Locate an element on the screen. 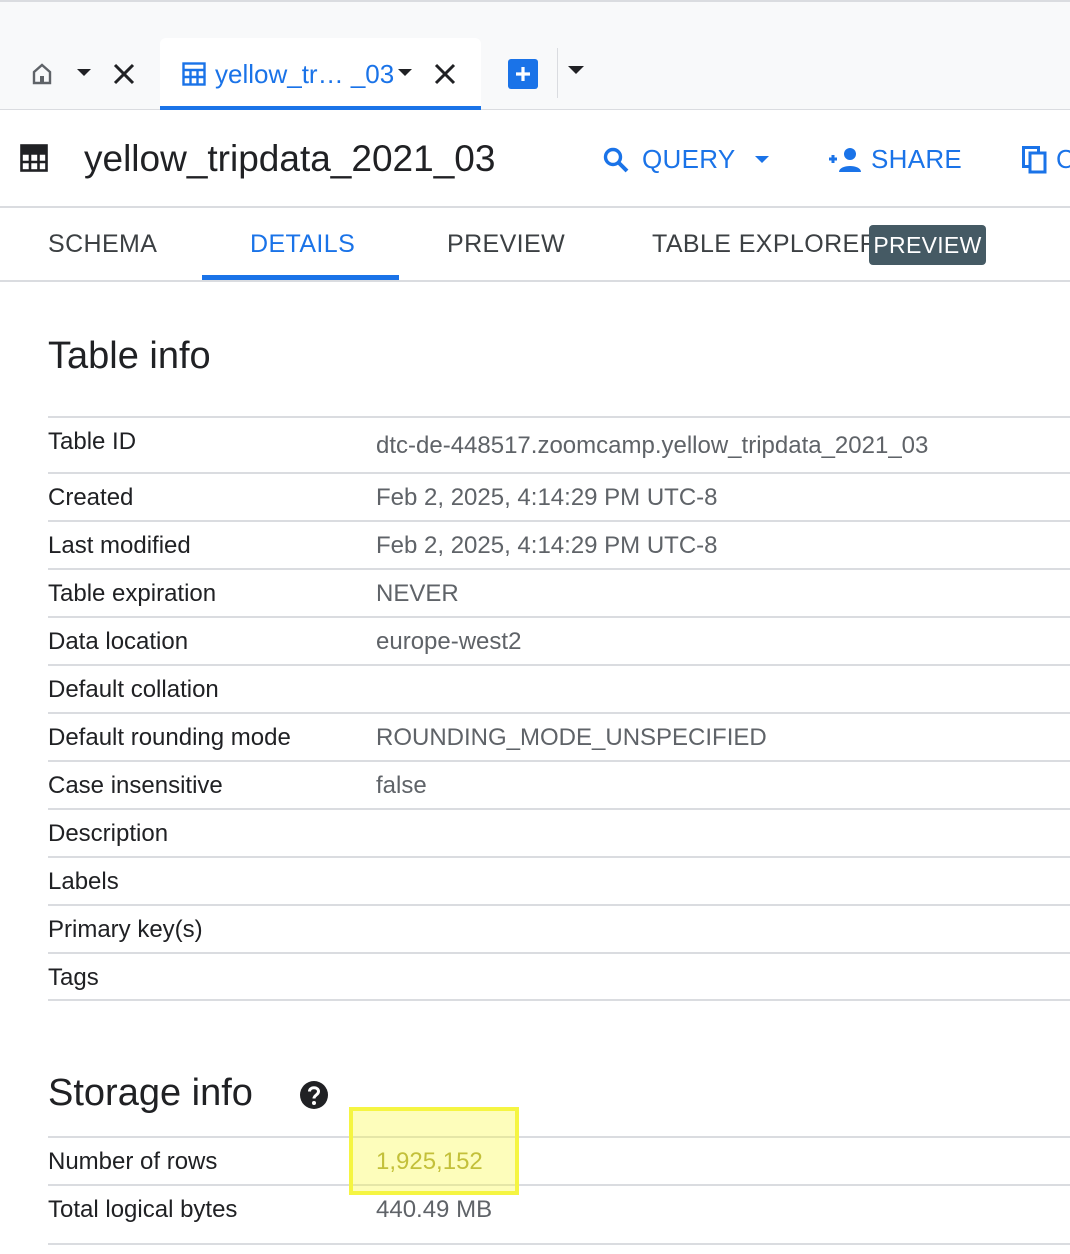 This screenshot has width=1070, height=1254. info-row-key: Data location is located at coordinates (118, 641).